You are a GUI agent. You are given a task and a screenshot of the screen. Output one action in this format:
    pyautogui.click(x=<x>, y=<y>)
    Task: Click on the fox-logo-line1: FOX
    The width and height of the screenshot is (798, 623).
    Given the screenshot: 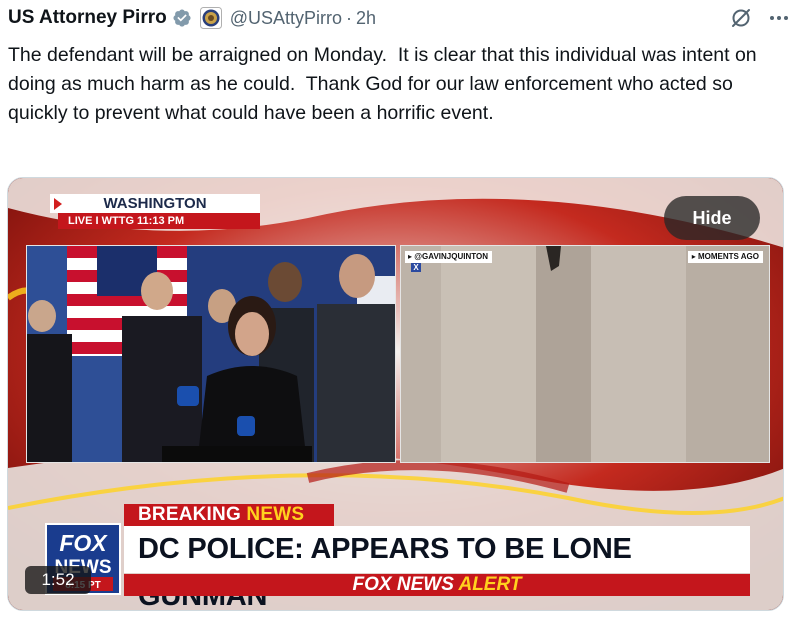 What is the action you would take?
    pyautogui.click(x=83, y=543)
    